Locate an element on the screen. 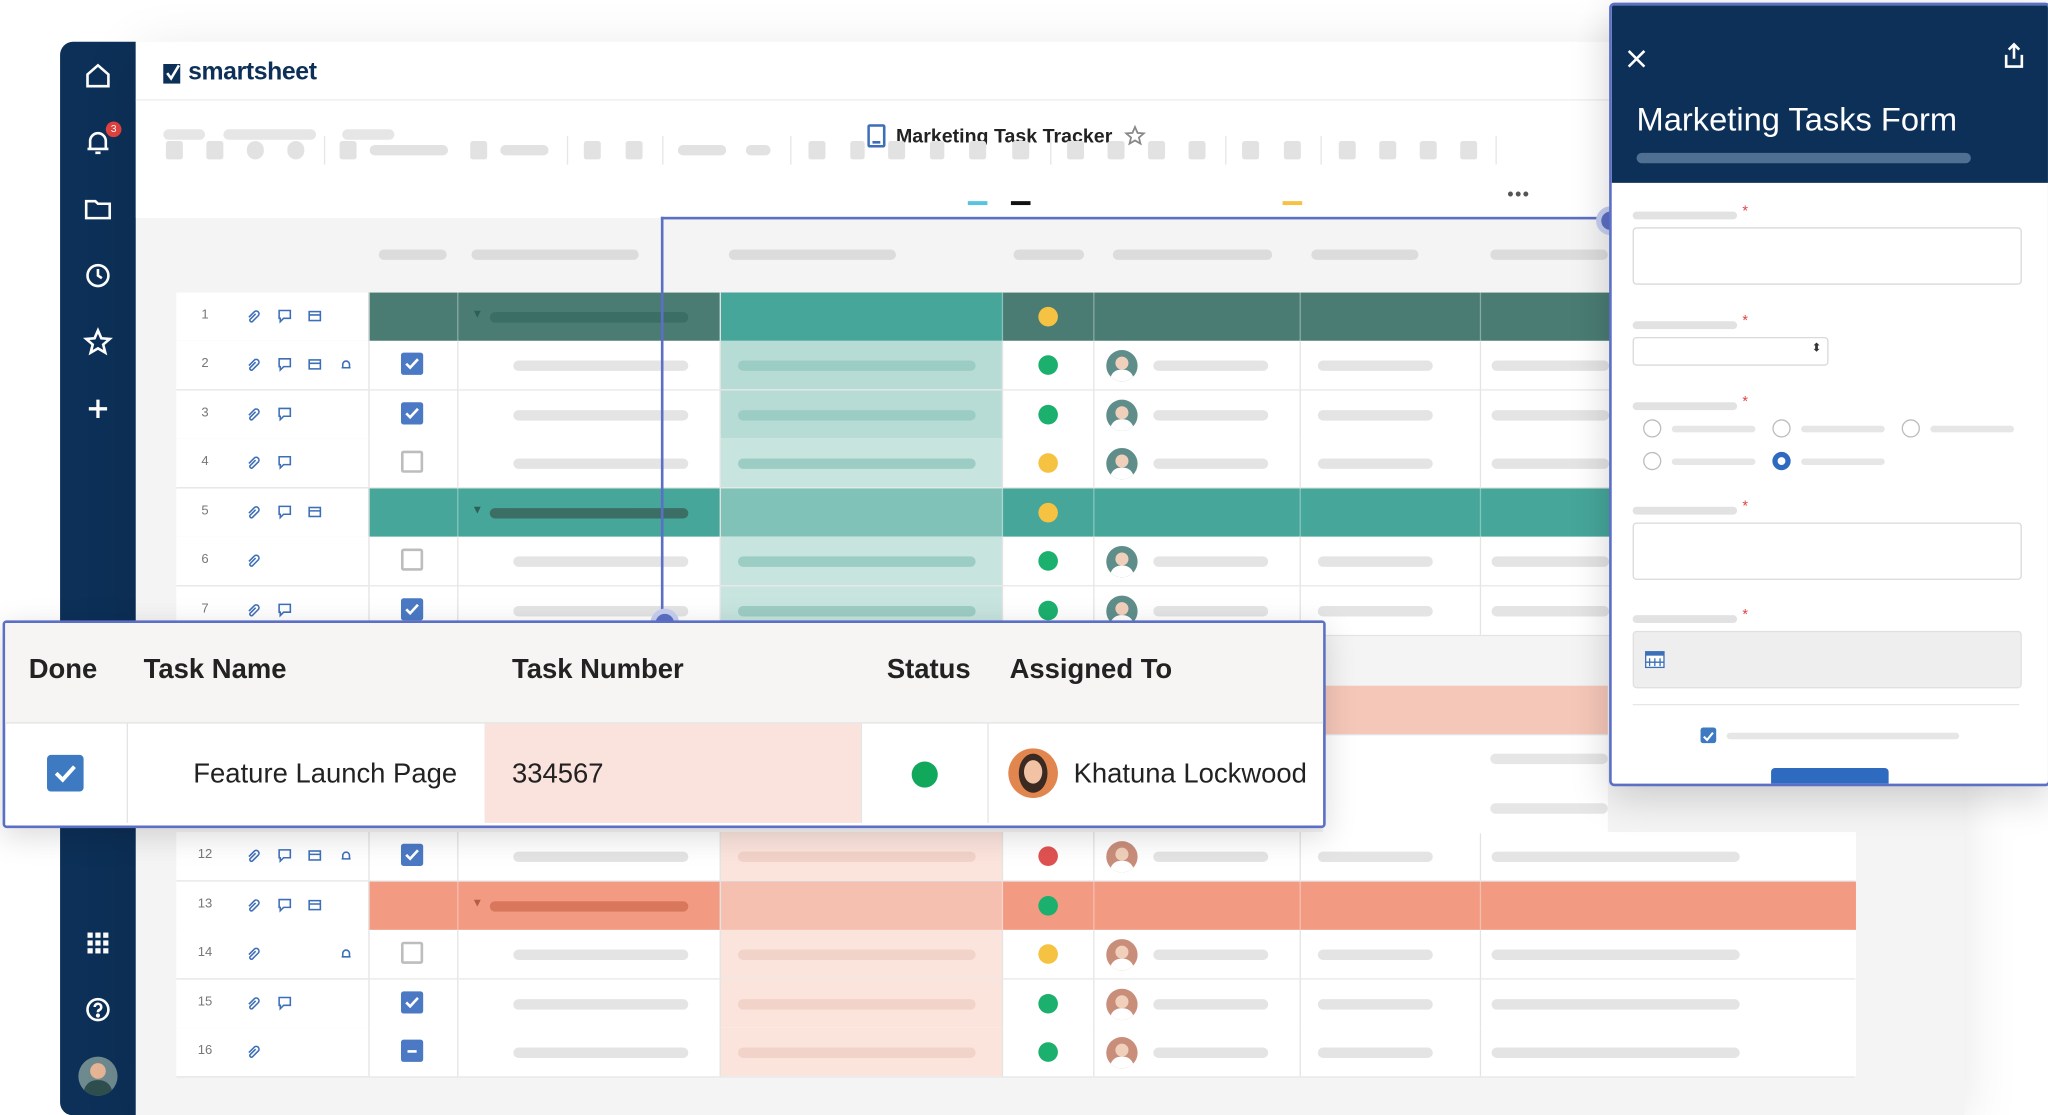 Image resolution: width=2048 pixels, height=1115 pixels. assignee-name: Khatuna Lockwood is located at coordinates (1190, 774).